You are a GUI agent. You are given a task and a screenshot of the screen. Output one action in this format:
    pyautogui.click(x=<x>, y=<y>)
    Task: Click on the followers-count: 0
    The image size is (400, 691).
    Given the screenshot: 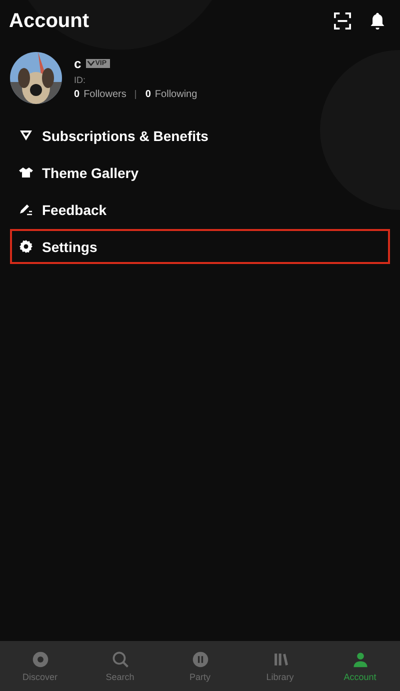 What is the action you would take?
    pyautogui.click(x=77, y=94)
    